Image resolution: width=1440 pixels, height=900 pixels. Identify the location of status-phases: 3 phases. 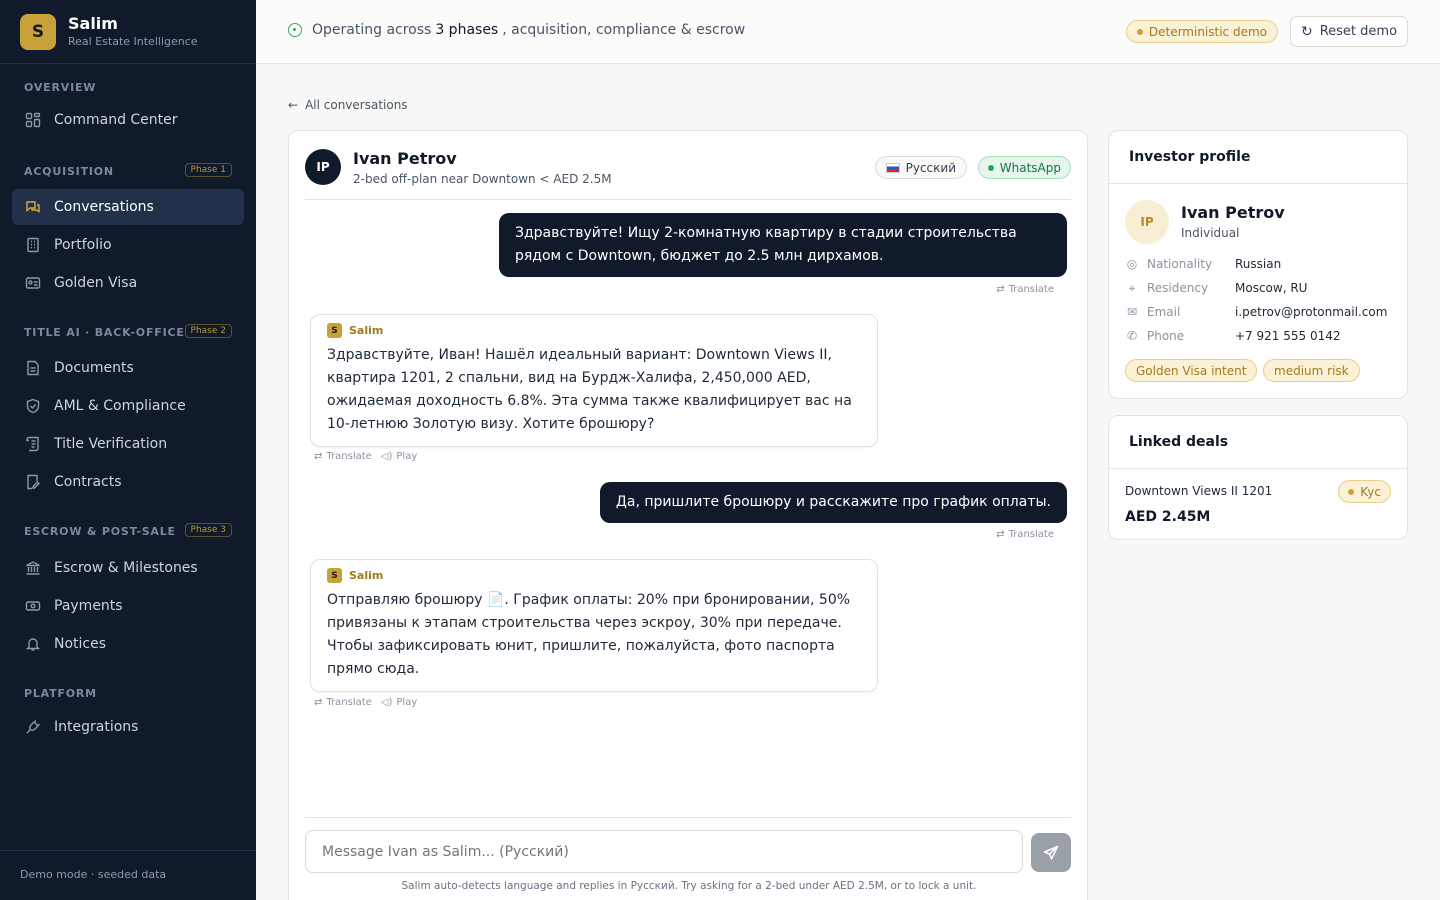
(467, 30).